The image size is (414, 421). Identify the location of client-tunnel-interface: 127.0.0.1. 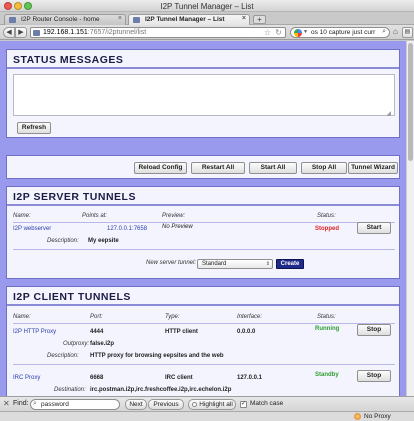
(250, 378).